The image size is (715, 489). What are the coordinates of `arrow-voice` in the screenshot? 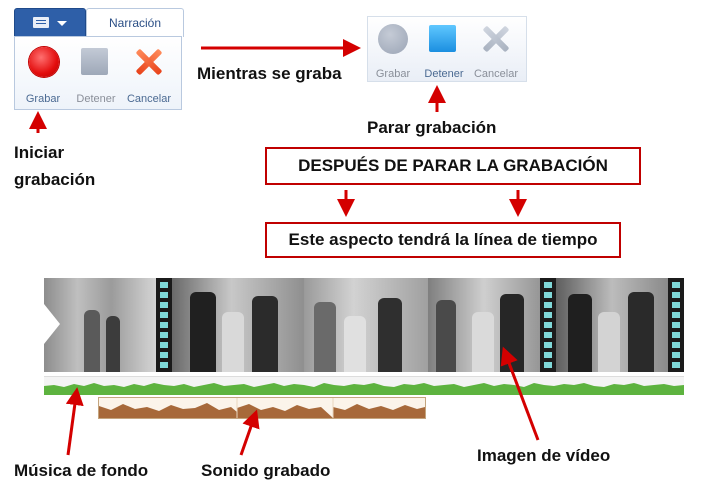 It's located at (249, 432).